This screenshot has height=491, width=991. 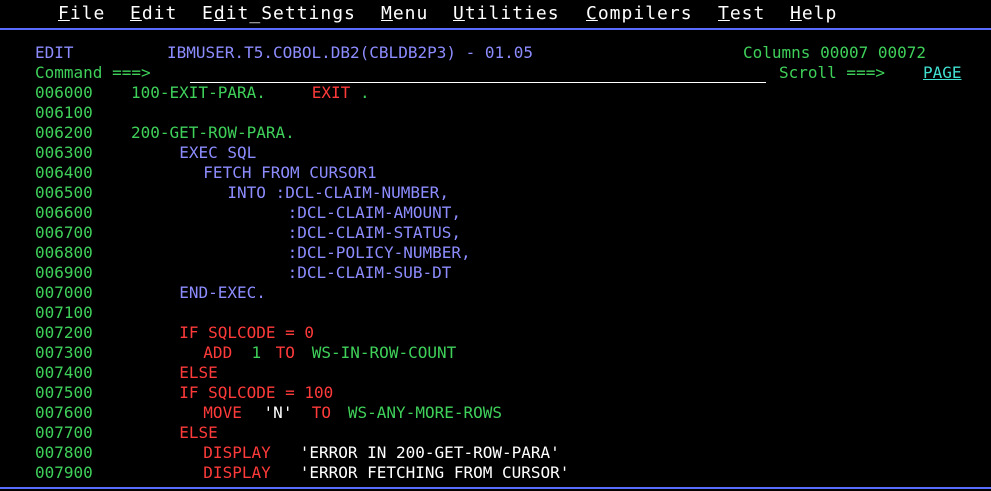 I want to click on code-token: :DCL-CLAIM-AMOUNT,, so click(x=374, y=212).